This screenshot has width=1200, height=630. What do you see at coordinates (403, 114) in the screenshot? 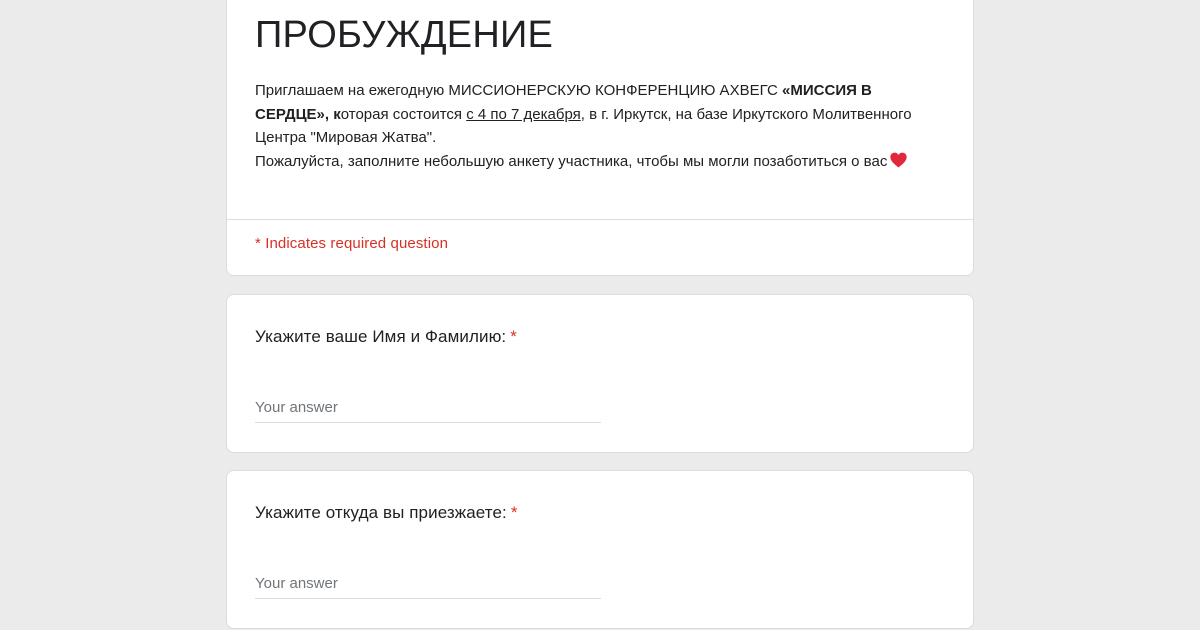
I see `desc-text-2: оторая состоится` at bounding box center [403, 114].